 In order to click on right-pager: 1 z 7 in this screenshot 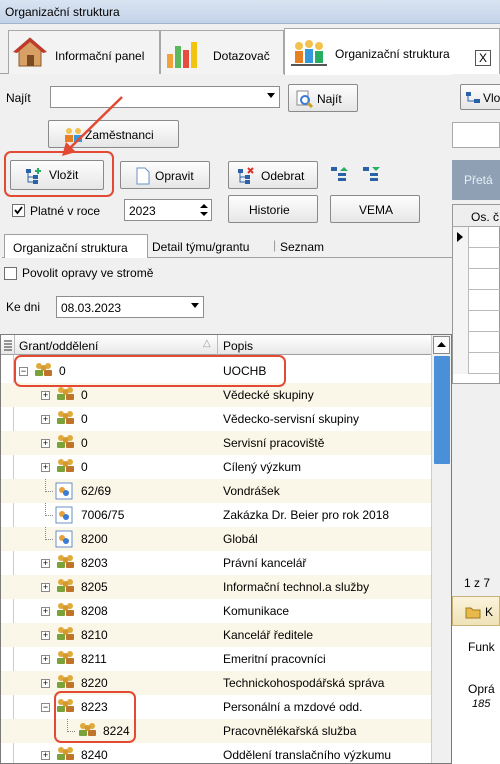, I will do `click(477, 583)`.